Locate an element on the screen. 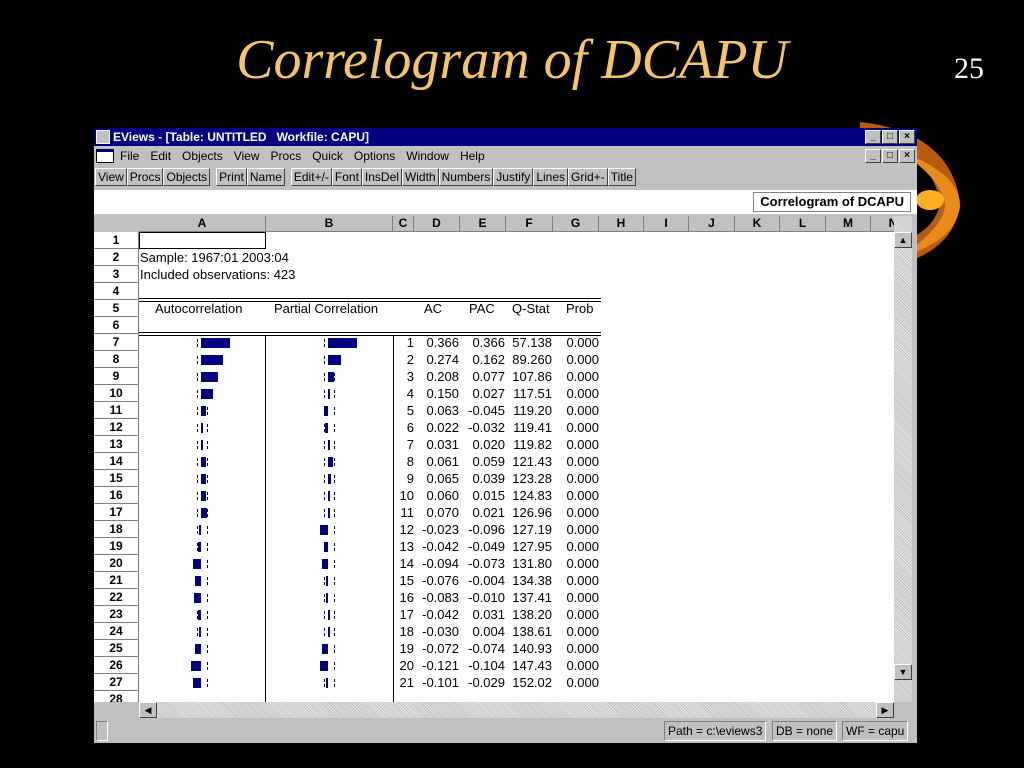  column-header: F is located at coordinates (529, 224).